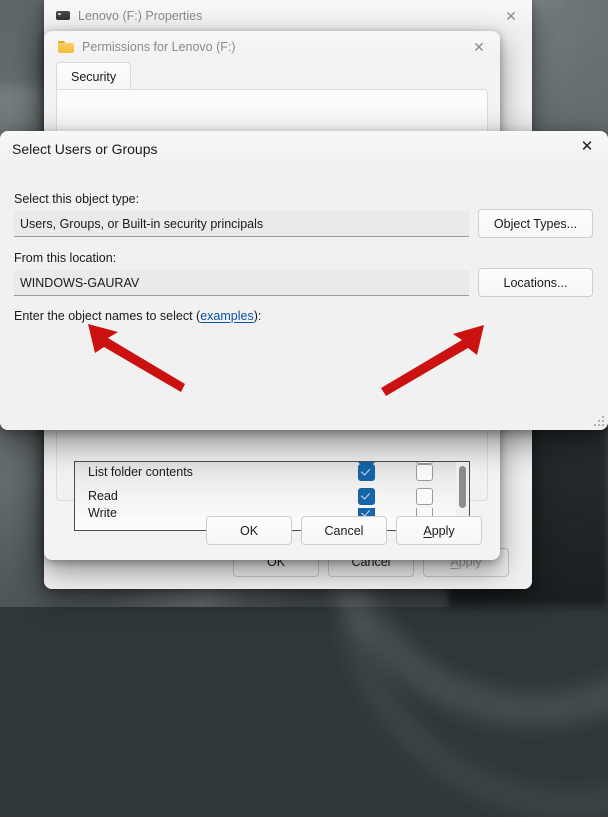 Image resolution: width=608 pixels, height=817 pixels. I want to click on deny-checkbox, so click(424, 472).